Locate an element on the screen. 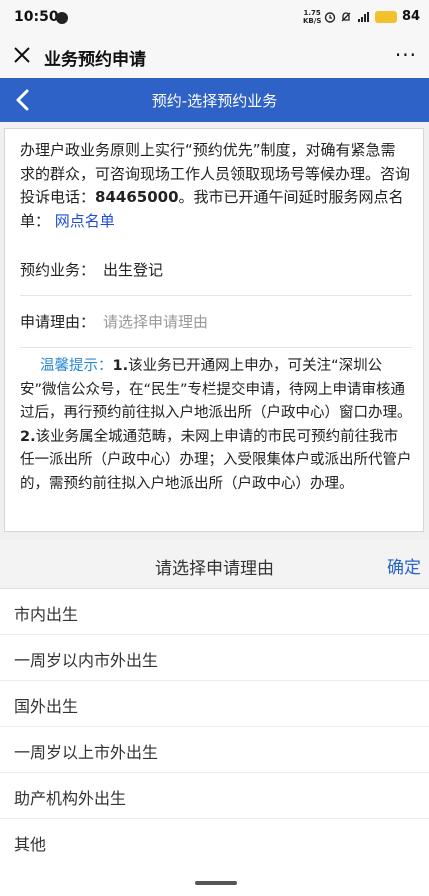  service-points-link: 网点名单 is located at coordinates (85, 221).